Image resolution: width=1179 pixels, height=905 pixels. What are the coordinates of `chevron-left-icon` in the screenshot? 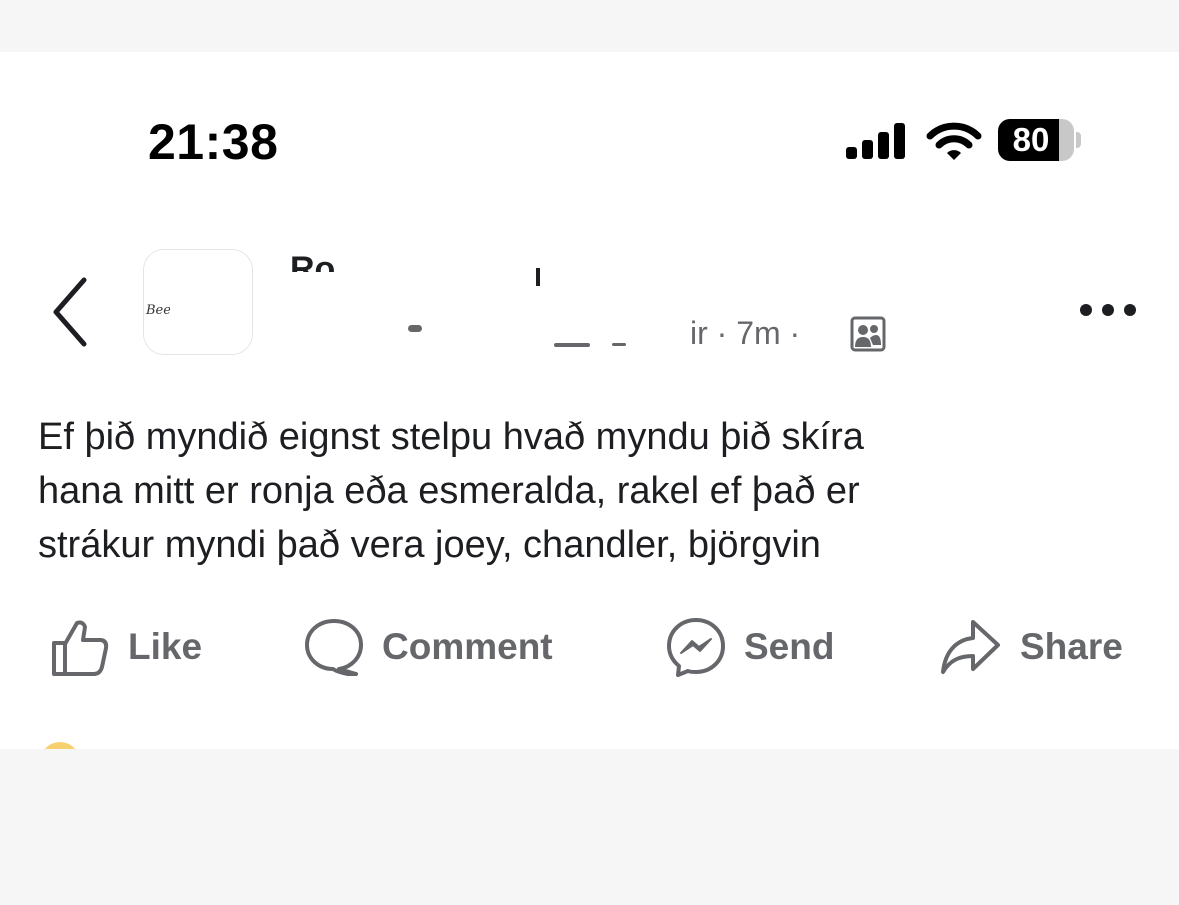 It's located at (70, 312).